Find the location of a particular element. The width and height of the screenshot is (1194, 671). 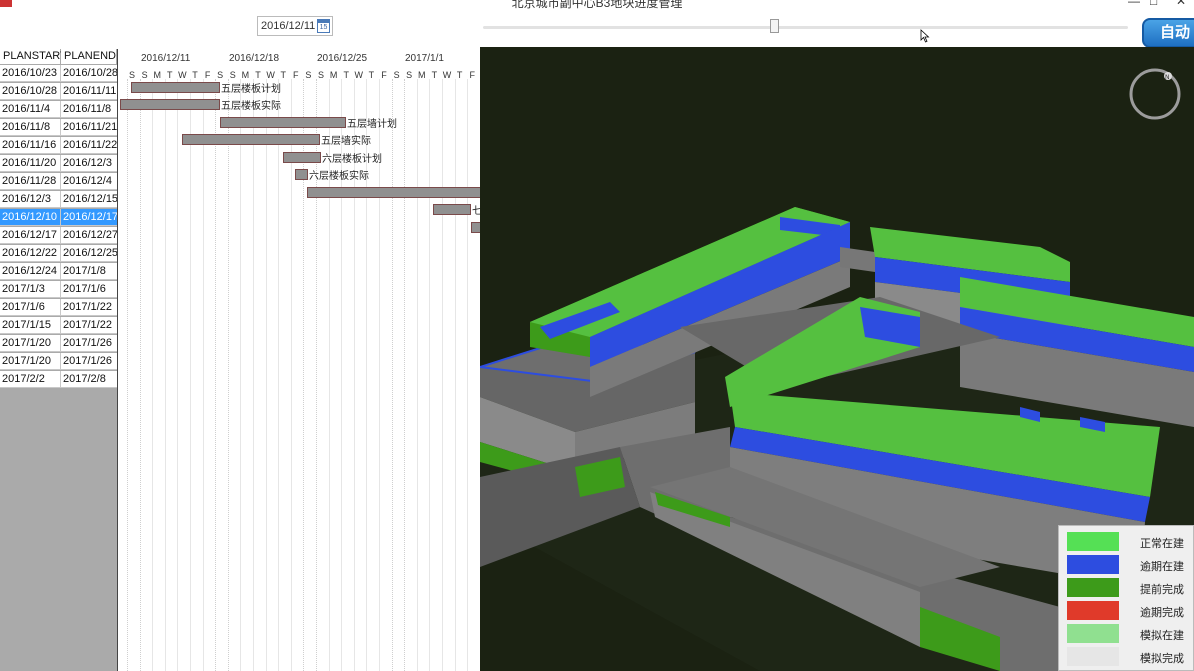

gantt-bar-label: 六层楼板计划 is located at coordinates (352, 159).